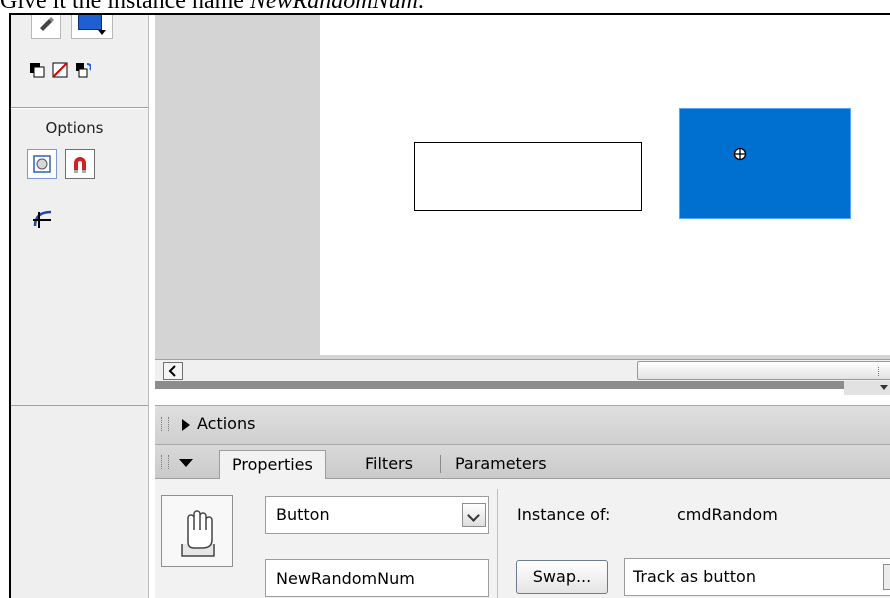  What do you see at coordinates (377, 515) in the screenshot?
I see `symbol-behavior-select: Button` at bounding box center [377, 515].